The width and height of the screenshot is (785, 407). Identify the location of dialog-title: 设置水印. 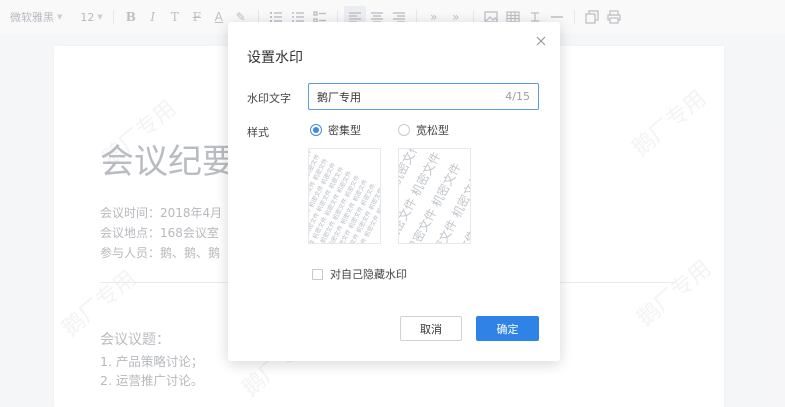
(275, 58).